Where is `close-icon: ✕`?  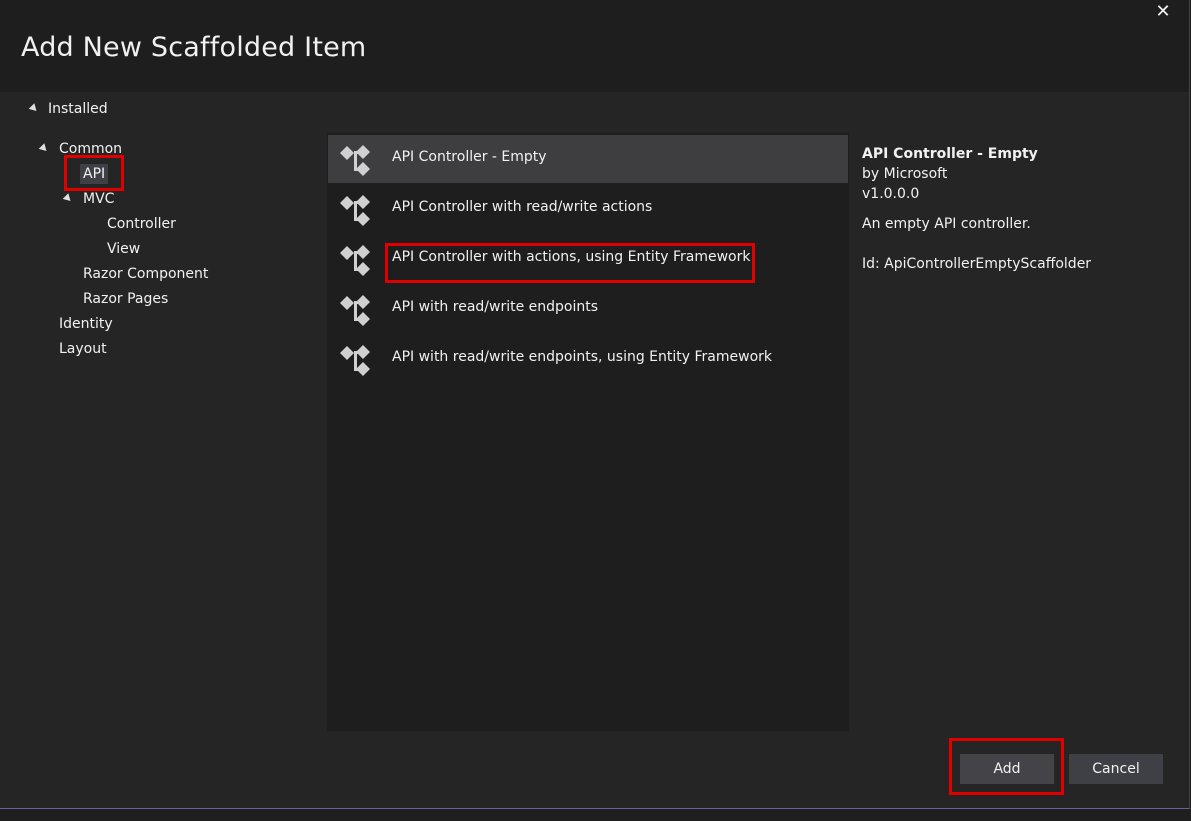 close-icon: ✕ is located at coordinates (1163, 12).